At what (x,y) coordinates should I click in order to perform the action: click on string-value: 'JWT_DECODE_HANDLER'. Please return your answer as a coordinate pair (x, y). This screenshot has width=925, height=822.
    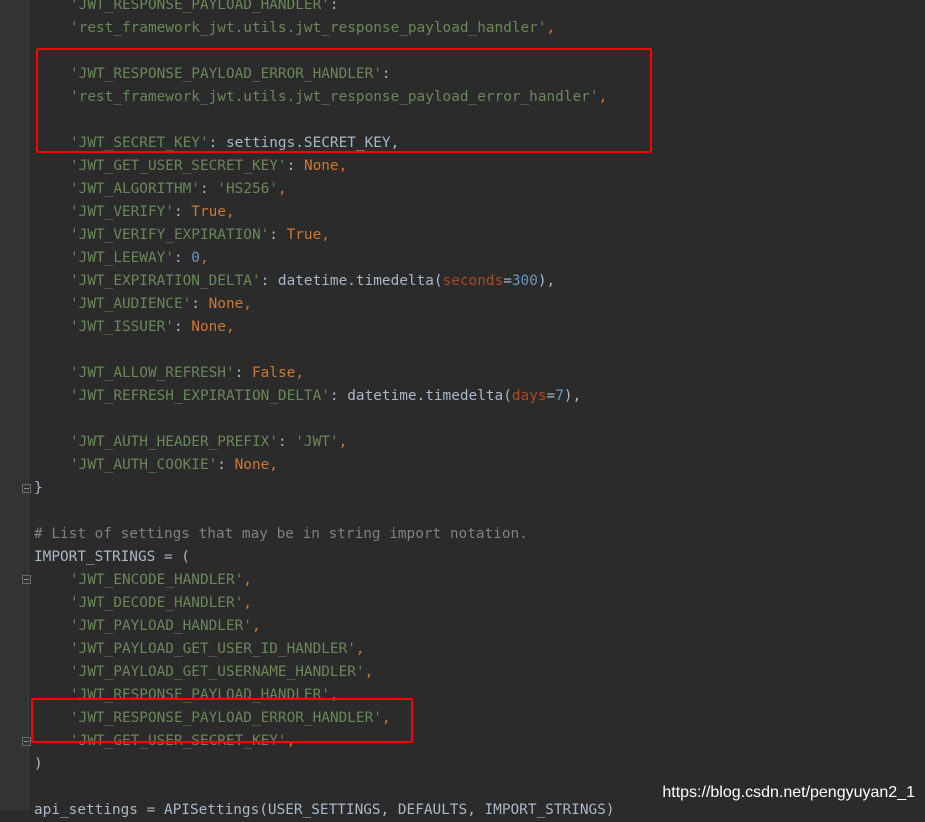
    Looking at the image, I should click on (157, 603).